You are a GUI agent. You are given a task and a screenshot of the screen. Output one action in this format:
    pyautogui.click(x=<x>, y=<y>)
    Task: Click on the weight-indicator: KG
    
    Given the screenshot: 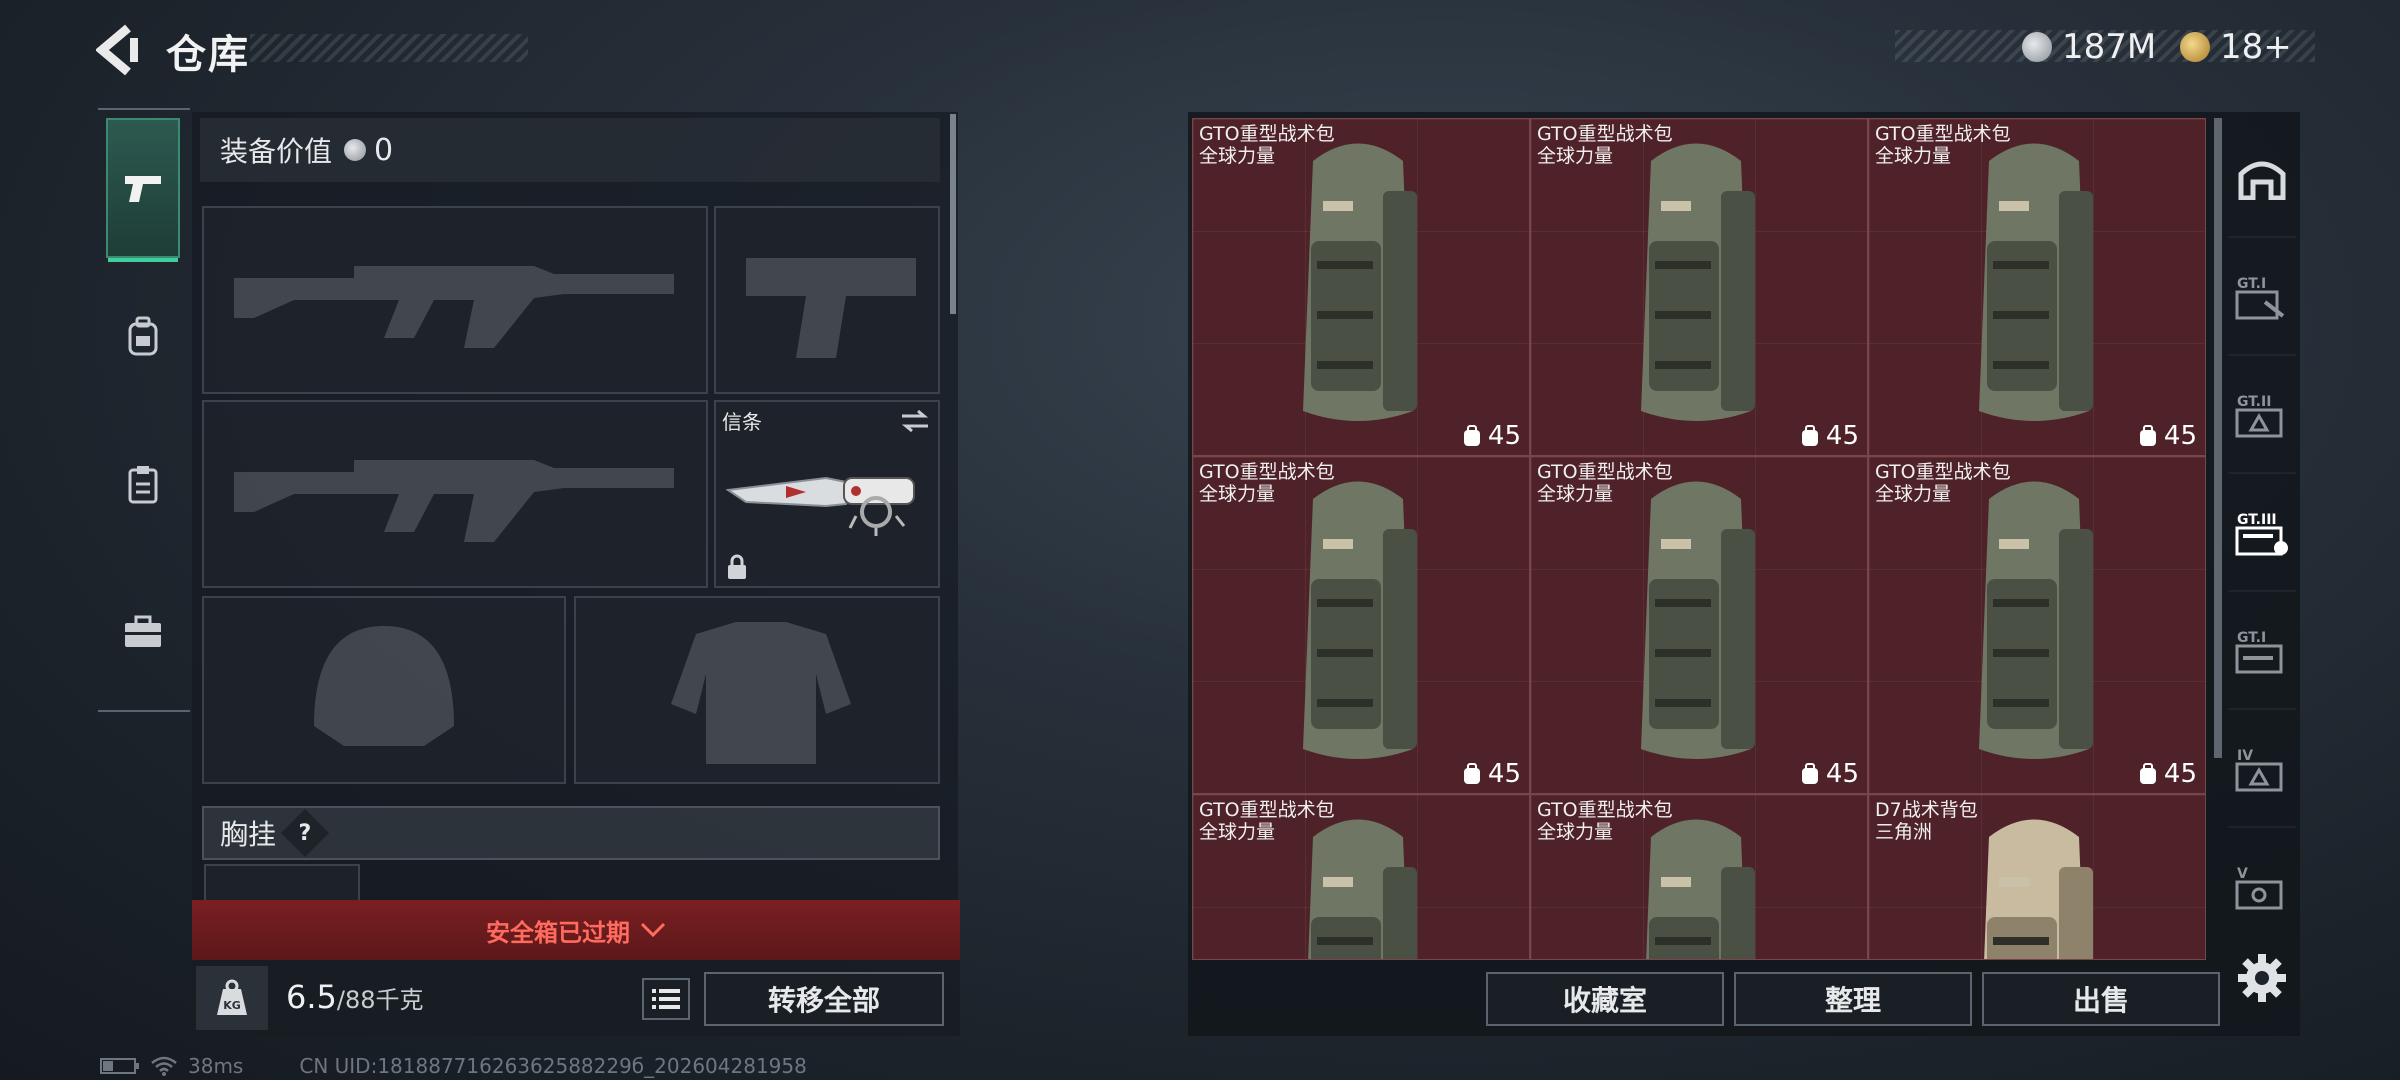 What is the action you would take?
    pyautogui.click(x=232, y=998)
    